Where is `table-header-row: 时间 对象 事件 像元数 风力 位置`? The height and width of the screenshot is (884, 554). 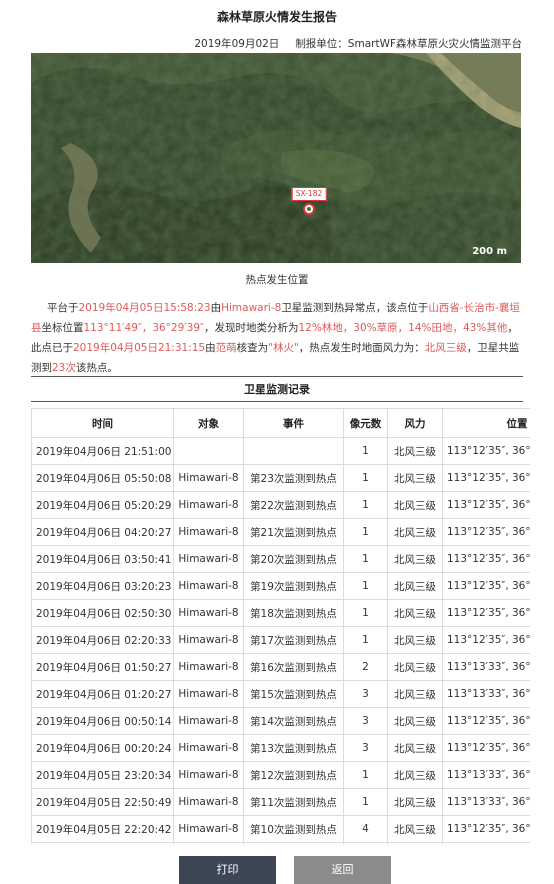
table-header-row: 时间 对象 事件 像元数 风力 位置 is located at coordinates (280, 423).